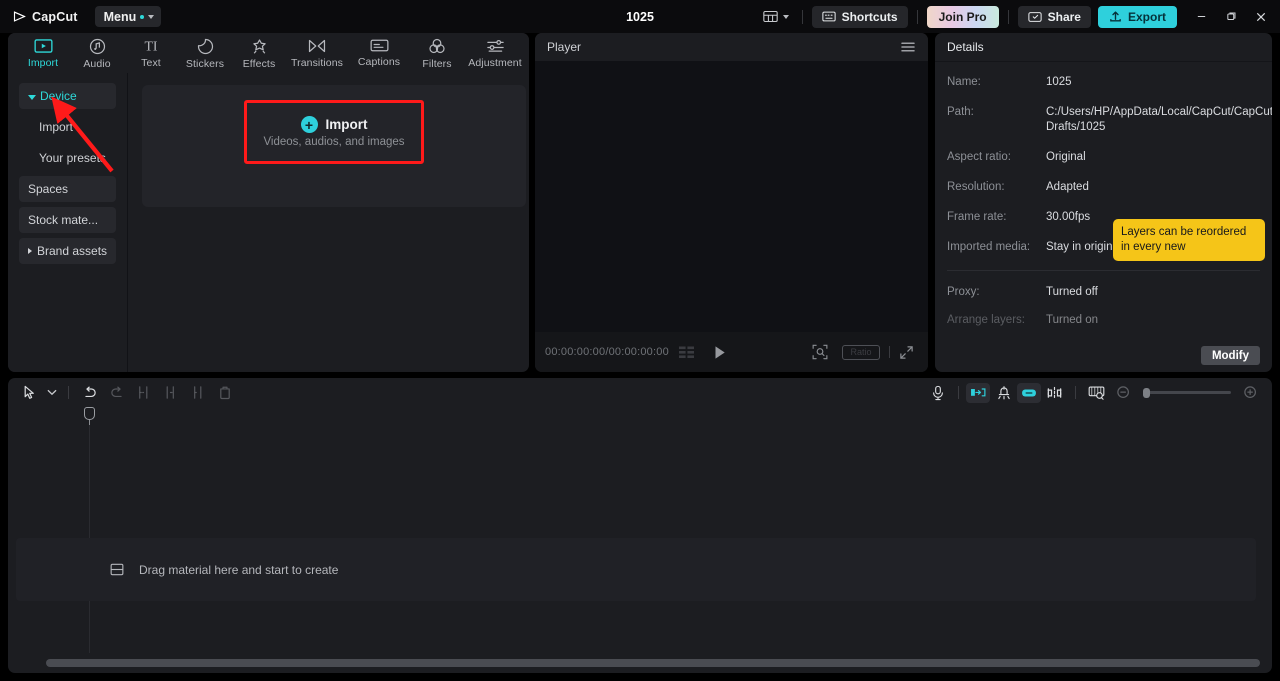 This screenshot has height=681, width=1280. I want to click on tab-filters-label: Filters, so click(437, 64).